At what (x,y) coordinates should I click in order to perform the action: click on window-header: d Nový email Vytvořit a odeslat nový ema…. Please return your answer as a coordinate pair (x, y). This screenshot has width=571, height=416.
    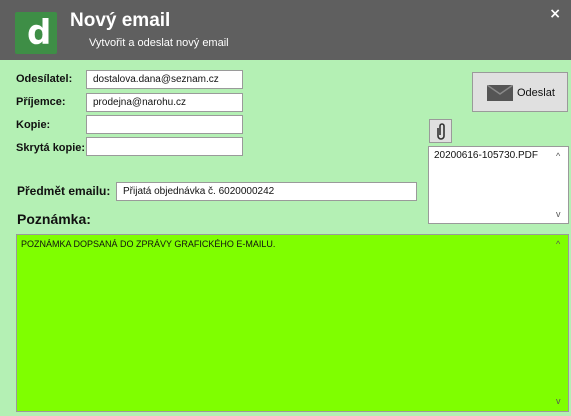
    Looking at the image, I should click on (285, 30).